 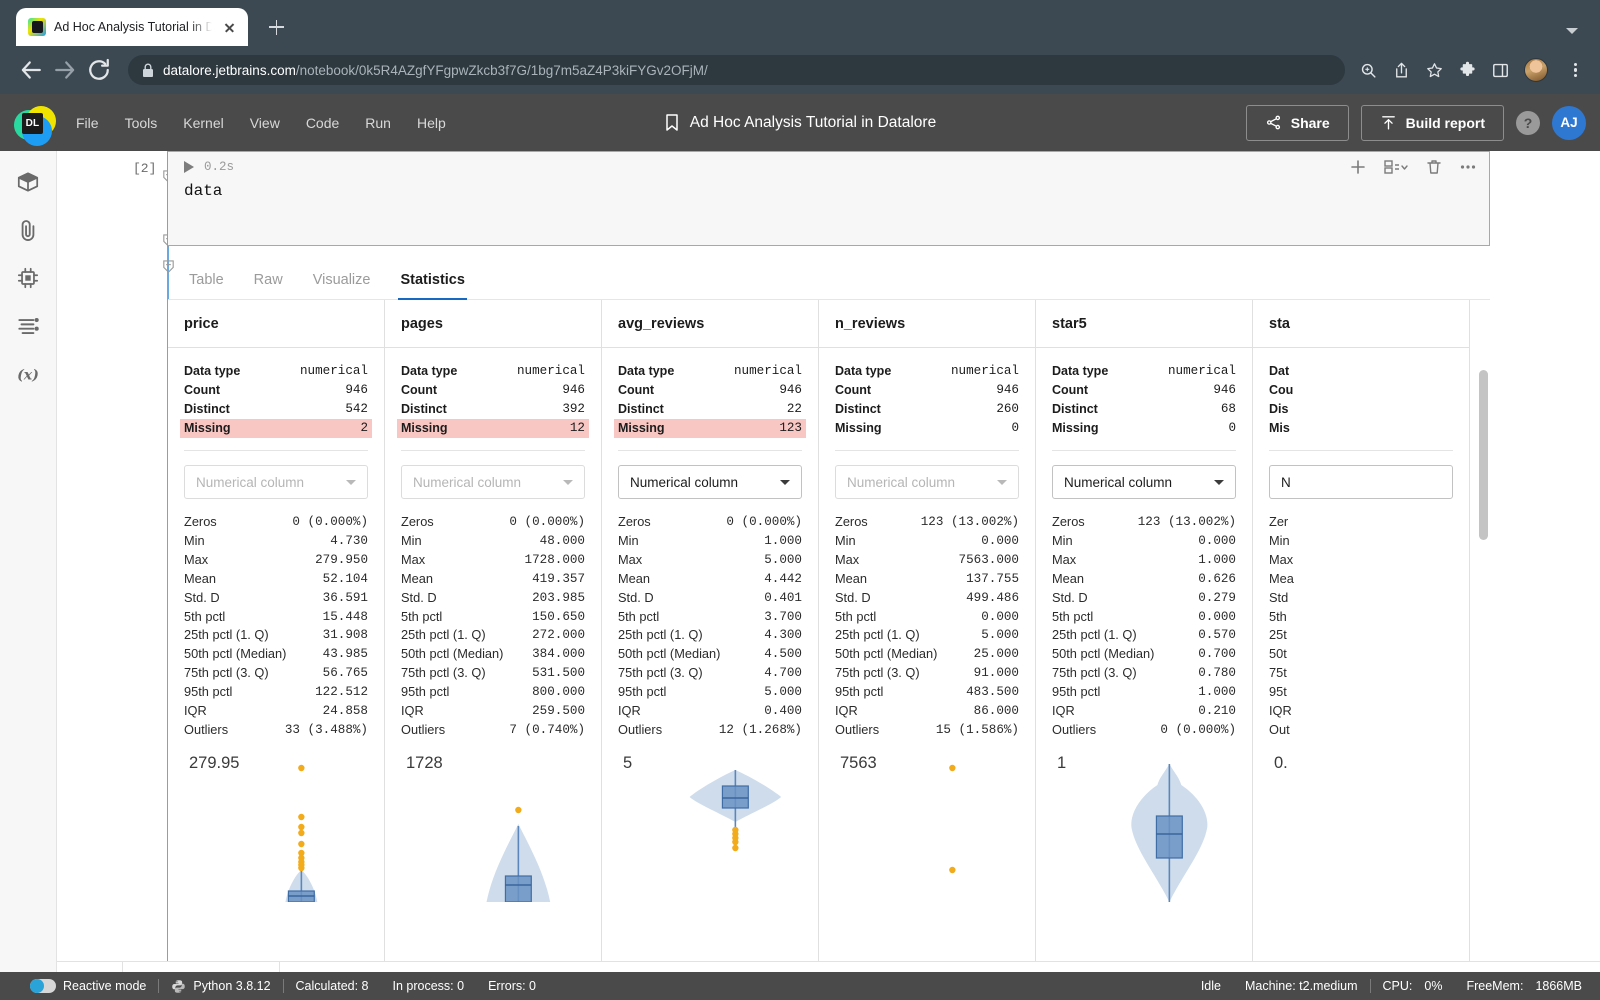 I want to click on stat-count-label: Count, so click(x=1070, y=390).